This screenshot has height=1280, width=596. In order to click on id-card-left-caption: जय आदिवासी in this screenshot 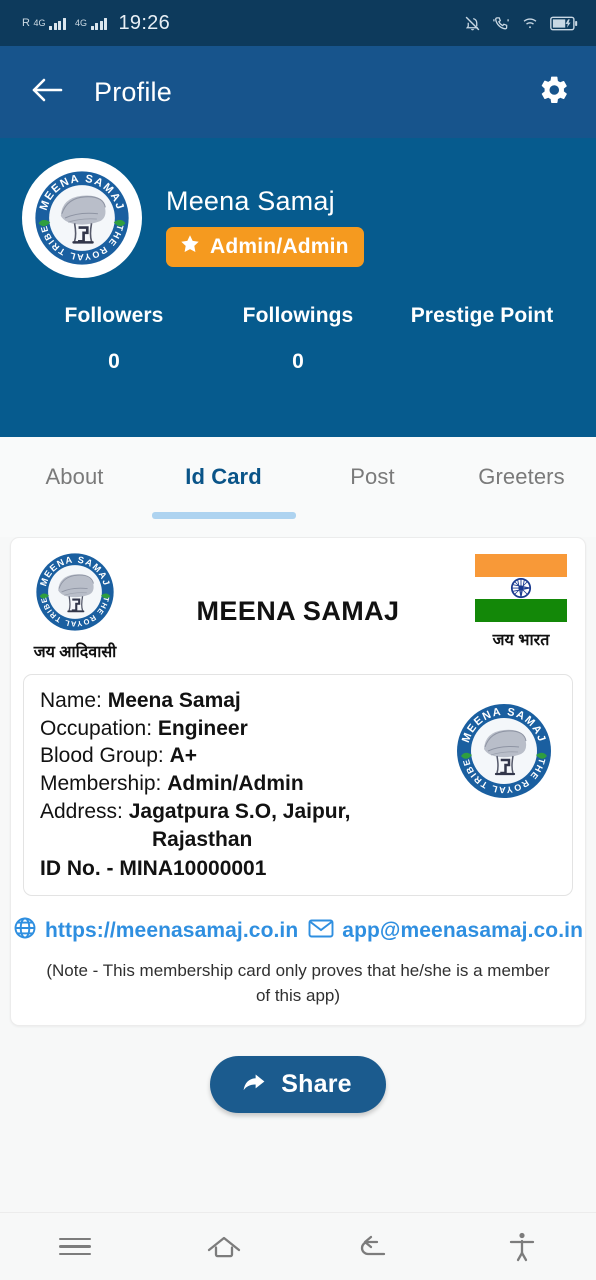, I will do `click(75, 652)`.